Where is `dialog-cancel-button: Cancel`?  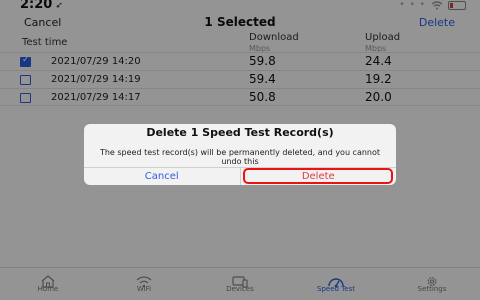
dialog-cancel-button: Cancel is located at coordinates (162, 176).